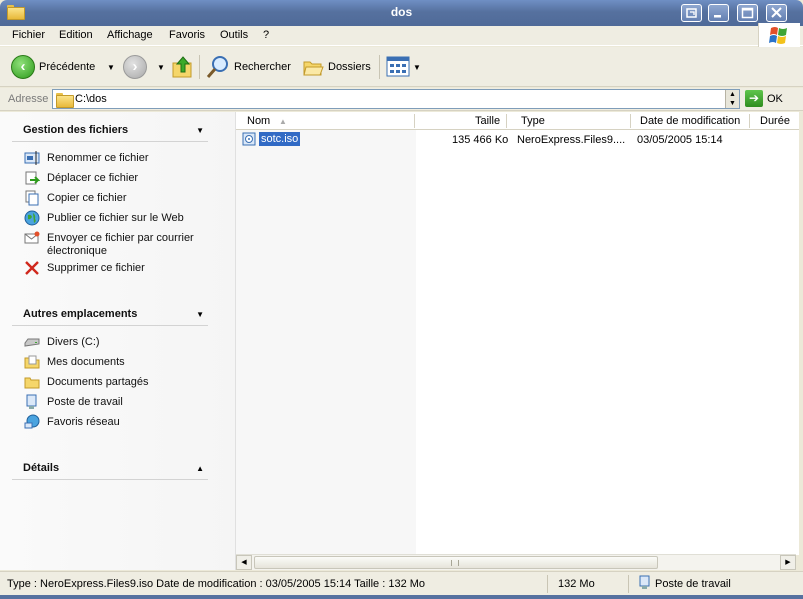 This screenshot has width=803, height=599. Describe the element at coordinates (119, 362) in the screenshot. I see `place-my-documents: Mes documents` at that location.